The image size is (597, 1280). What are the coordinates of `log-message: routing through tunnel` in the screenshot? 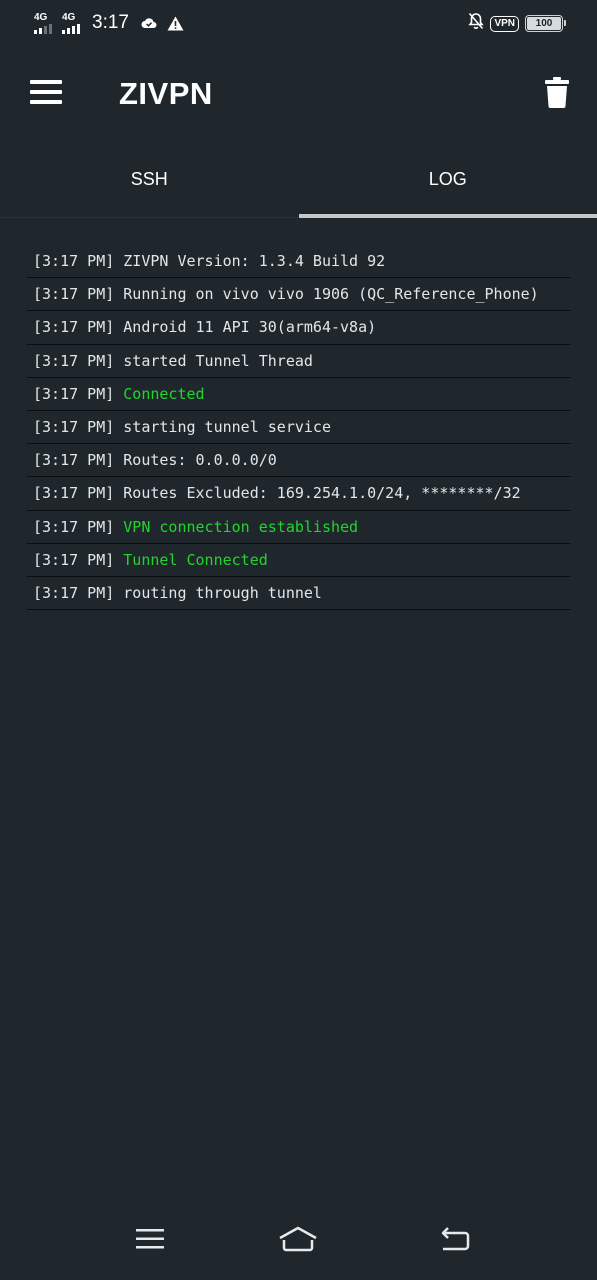 It's located at (222, 592).